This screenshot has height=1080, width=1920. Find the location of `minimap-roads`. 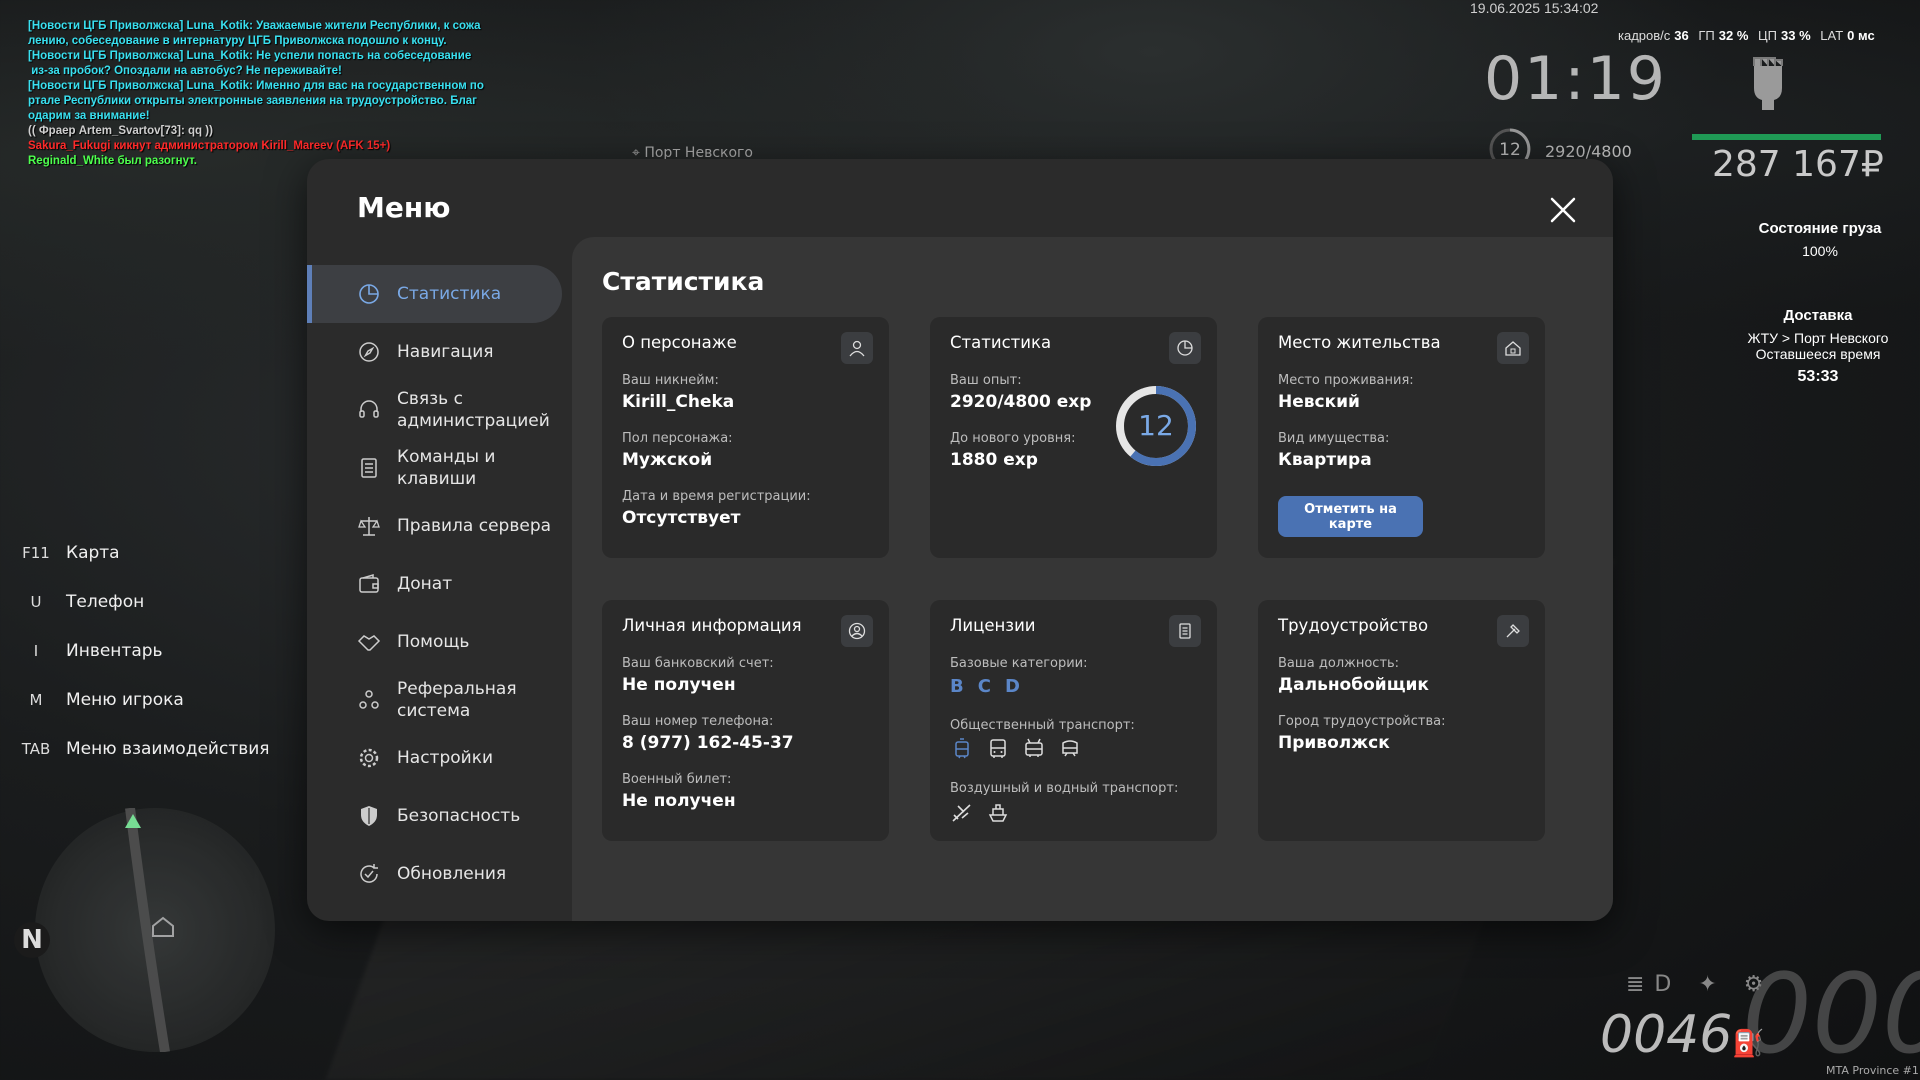

minimap-roads is located at coordinates (149, 930).